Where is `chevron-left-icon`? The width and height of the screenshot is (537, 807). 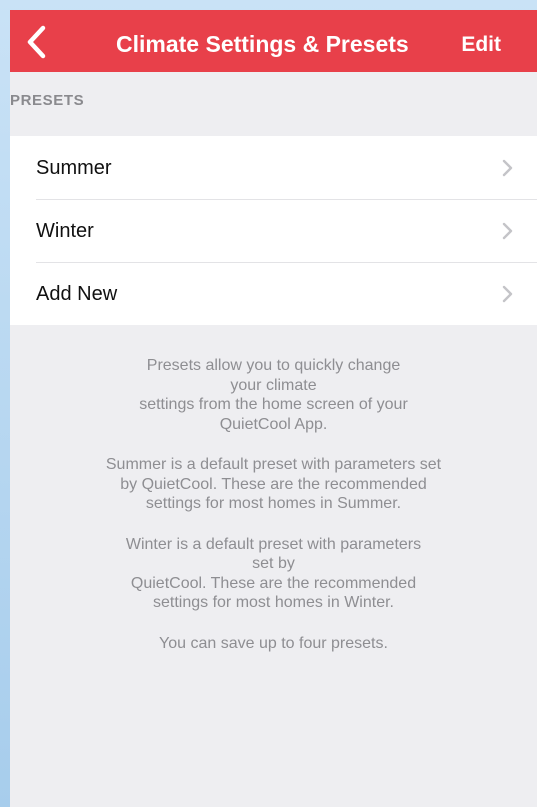
chevron-left-icon is located at coordinates (38, 42).